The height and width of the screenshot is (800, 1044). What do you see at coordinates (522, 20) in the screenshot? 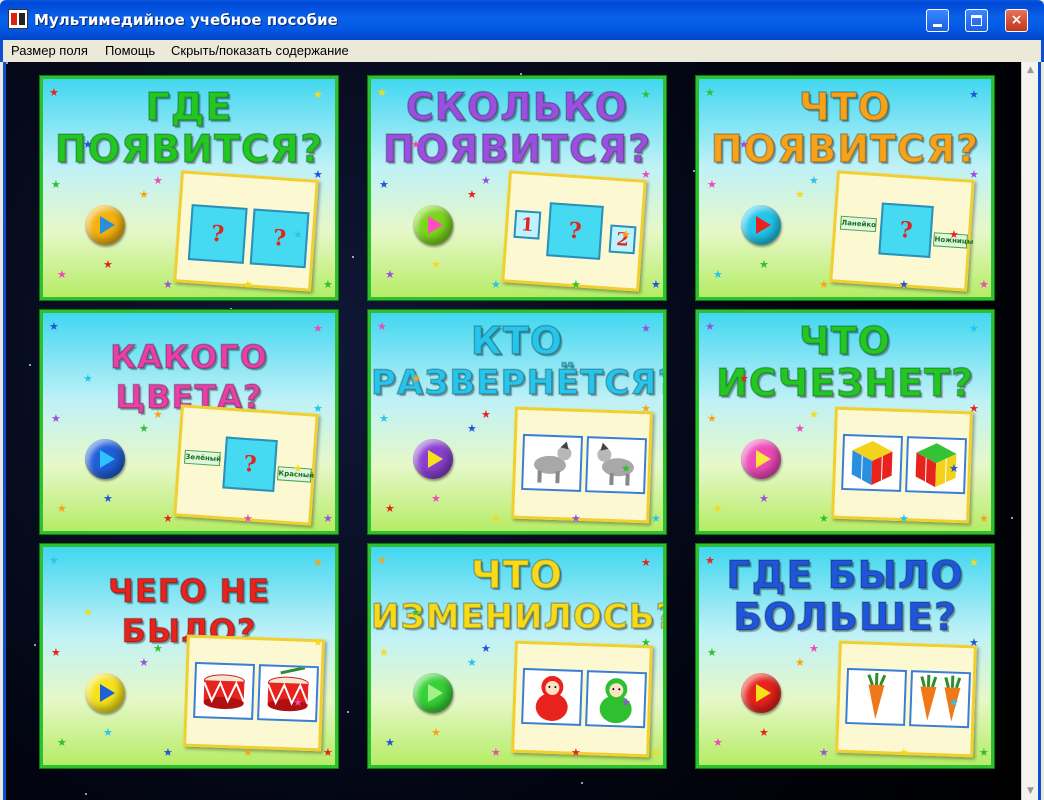
I see `title-bar: Мультимедийное учебное пособие ×` at bounding box center [522, 20].